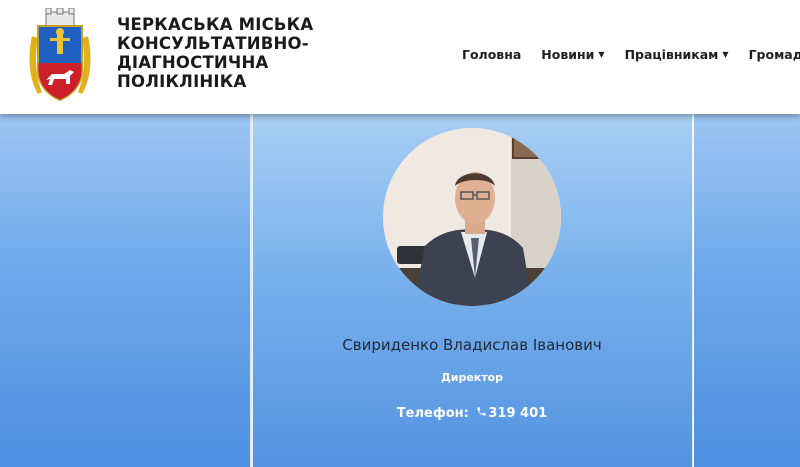 The image size is (800, 467). I want to click on phone-label: Телефон:, so click(432, 413).